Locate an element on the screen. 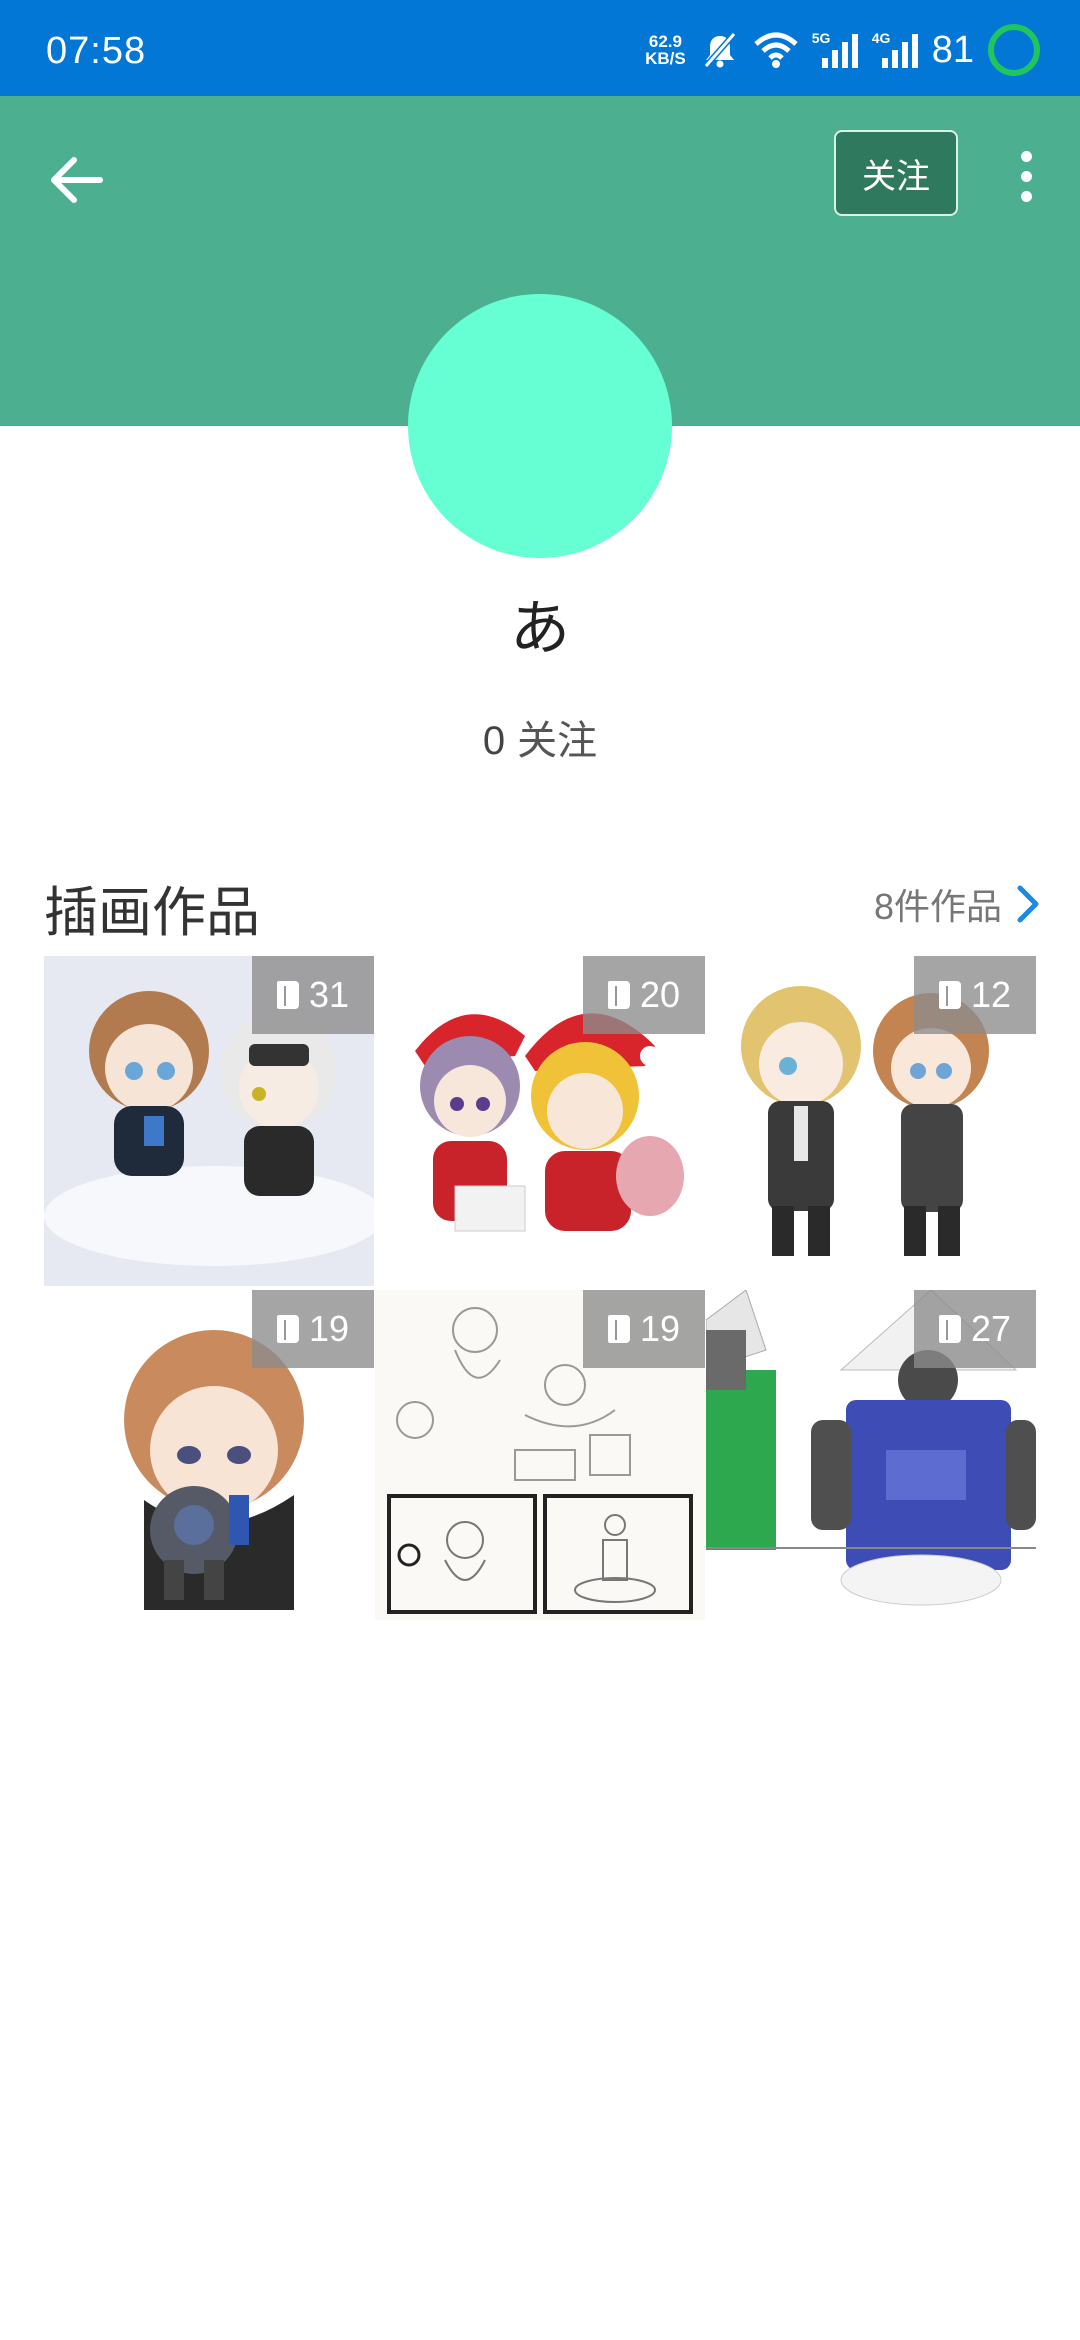  network-speed-value: 62.9 is located at coordinates (665, 41).